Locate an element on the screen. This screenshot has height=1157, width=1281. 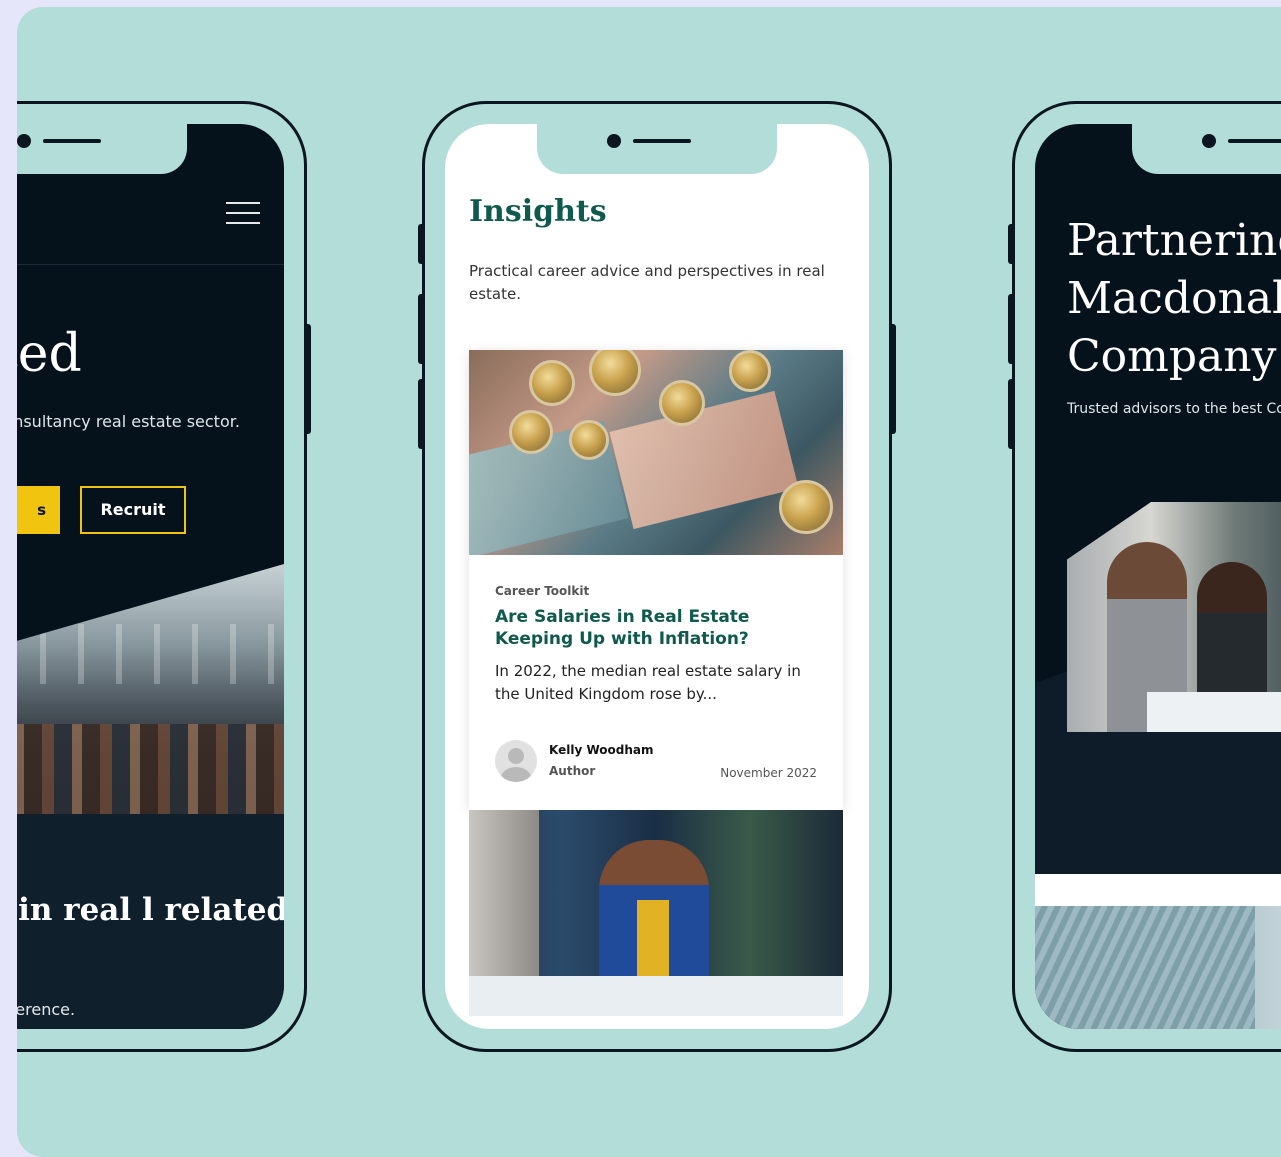
author-name: Kelly Woodham is located at coordinates (601, 750).